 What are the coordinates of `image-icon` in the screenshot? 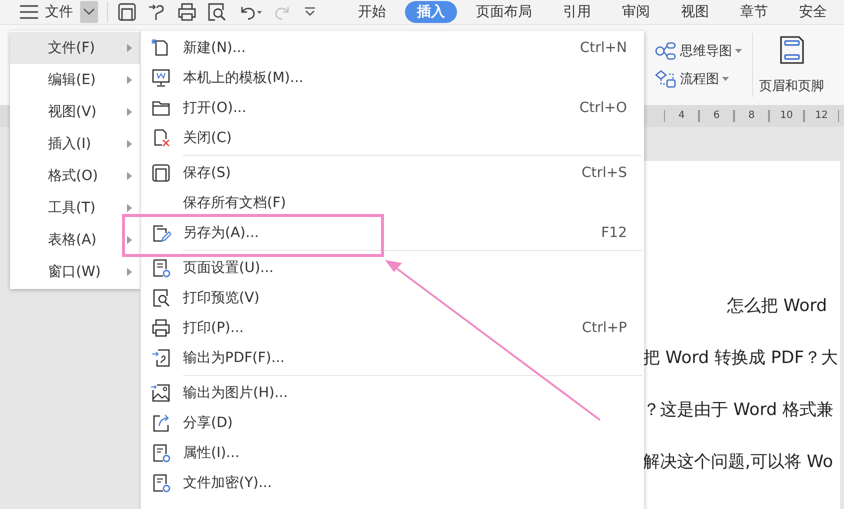 It's located at (161, 393).